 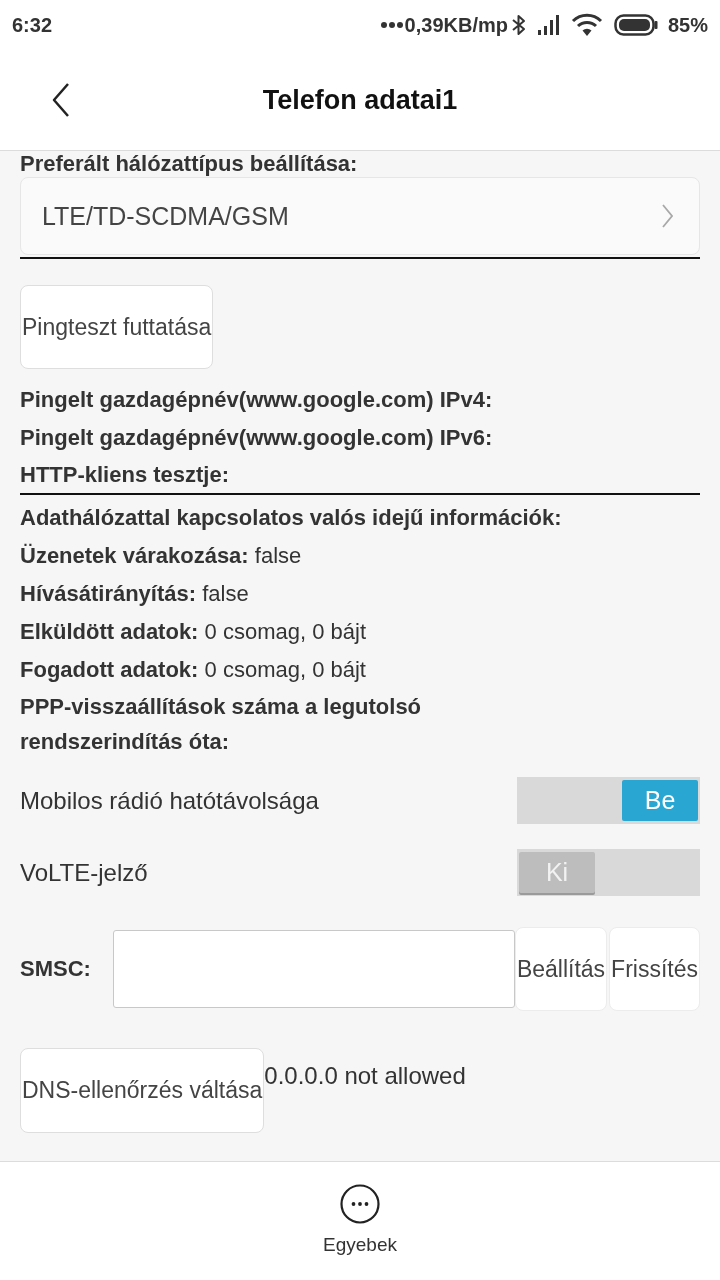 I want to click on signal-icon, so click(x=548, y=25).